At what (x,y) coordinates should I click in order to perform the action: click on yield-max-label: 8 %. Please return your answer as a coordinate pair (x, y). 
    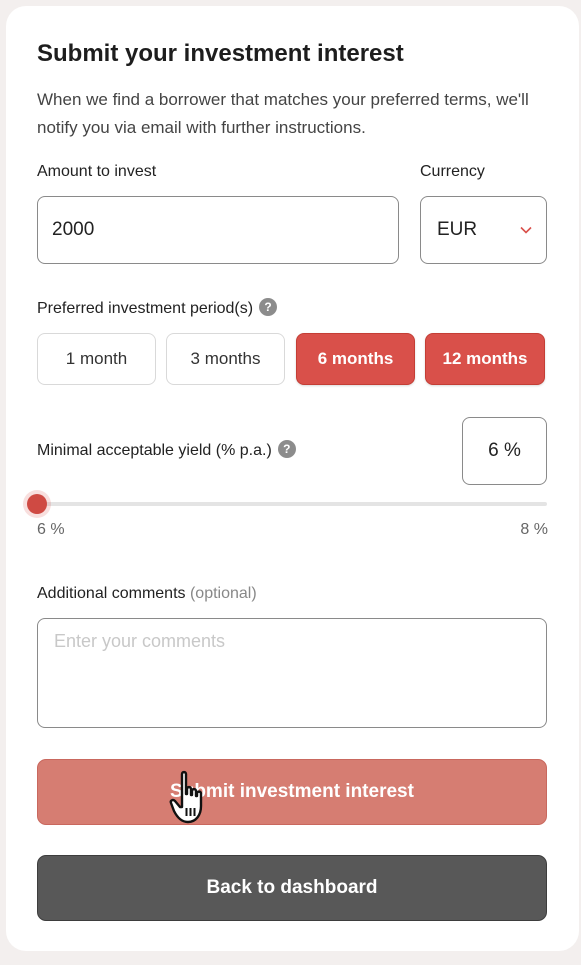
    Looking at the image, I should click on (534, 529).